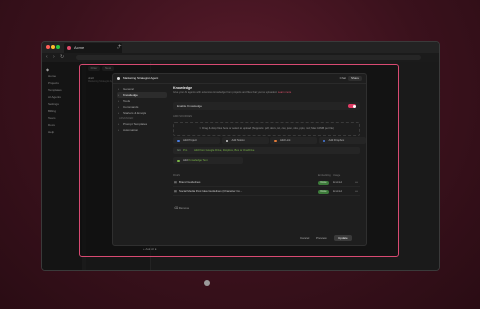 The height and width of the screenshot is (309, 480). Describe the element at coordinates (47, 57) in the screenshot. I see `arrow-left-icon: ‹` at that location.